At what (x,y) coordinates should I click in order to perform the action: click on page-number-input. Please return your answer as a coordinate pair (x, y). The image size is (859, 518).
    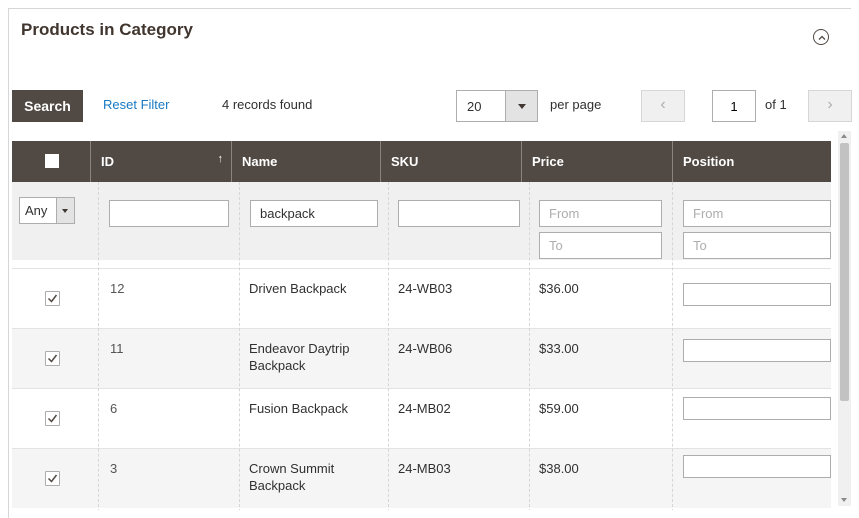
    Looking at the image, I should click on (734, 106).